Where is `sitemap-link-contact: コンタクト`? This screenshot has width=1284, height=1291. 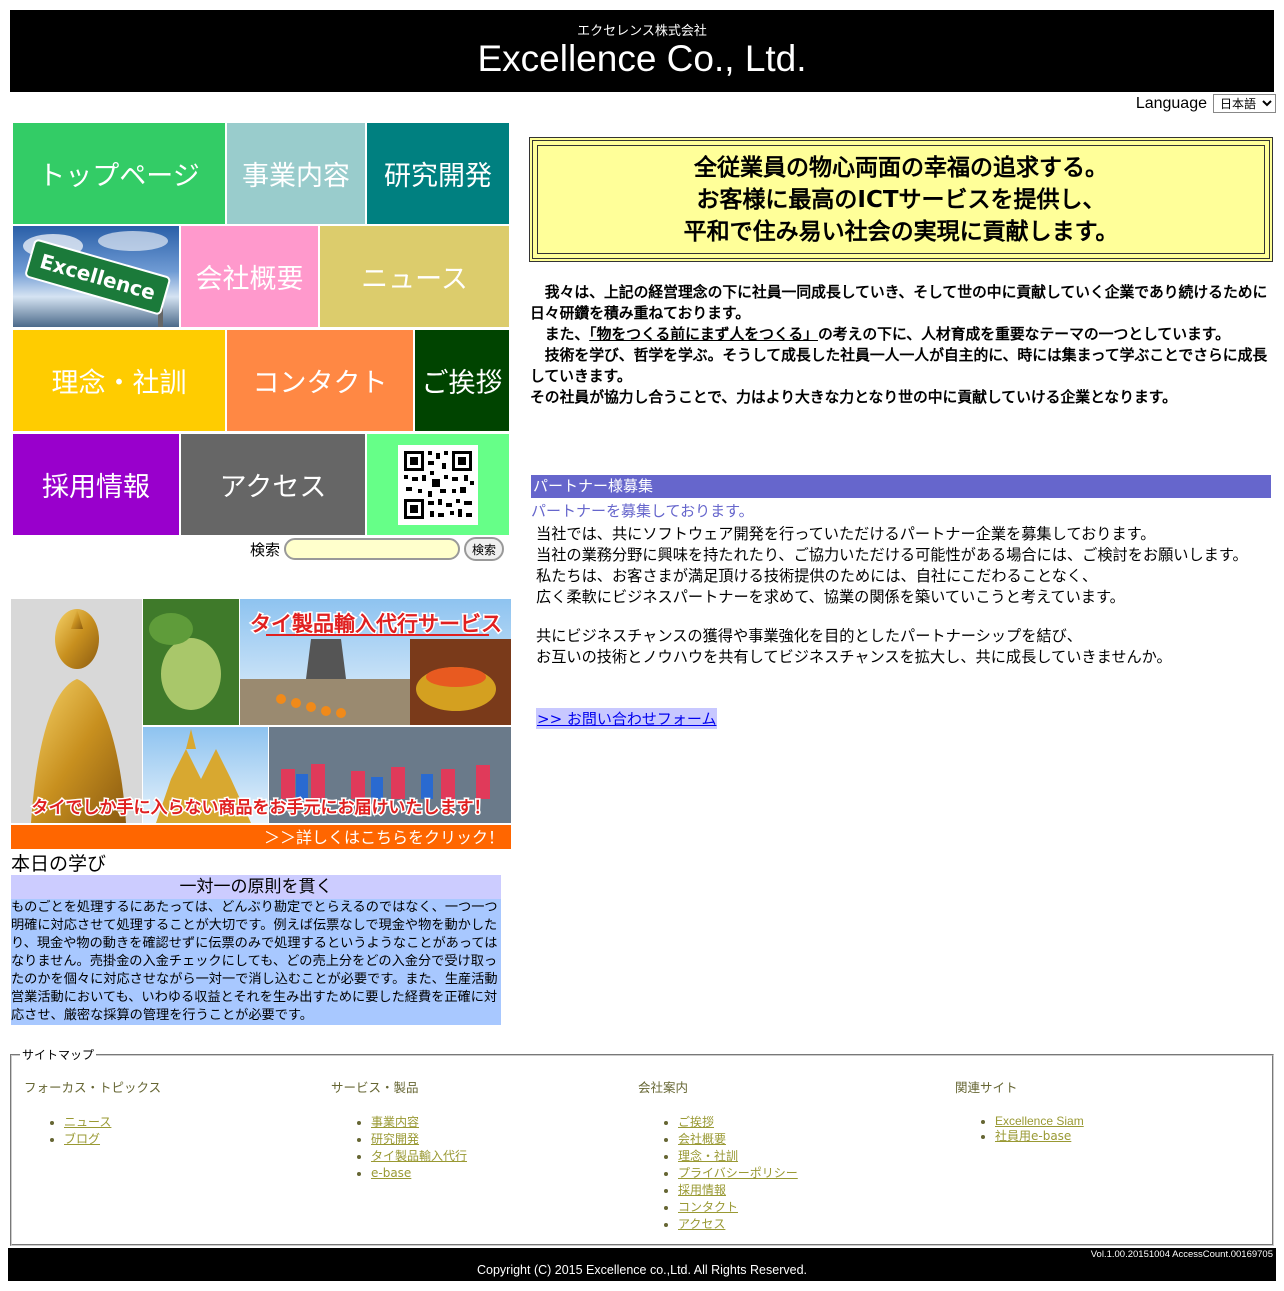 sitemap-link-contact: コンタクト is located at coordinates (708, 1207).